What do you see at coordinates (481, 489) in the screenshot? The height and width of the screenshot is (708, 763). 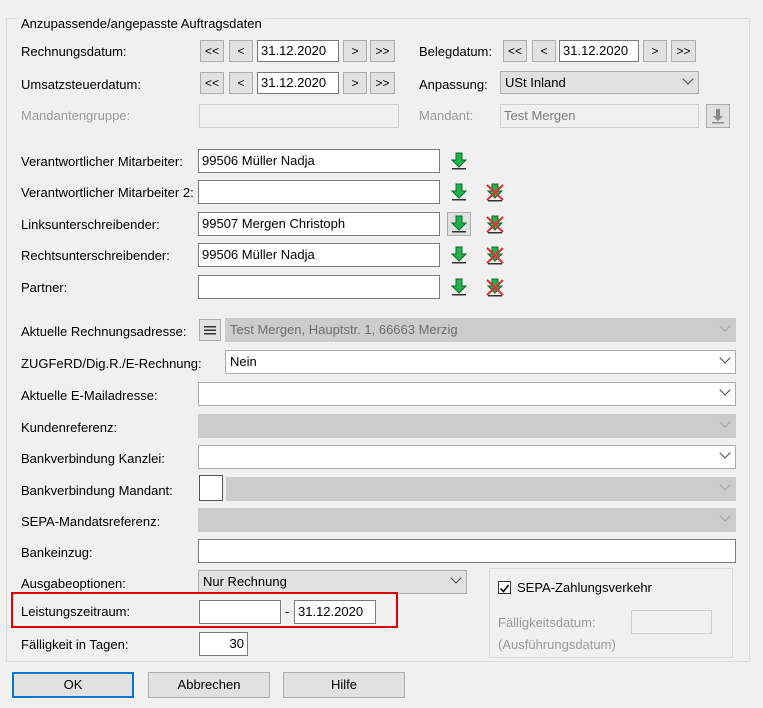 I see `bank-mandant-select` at bounding box center [481, 489].